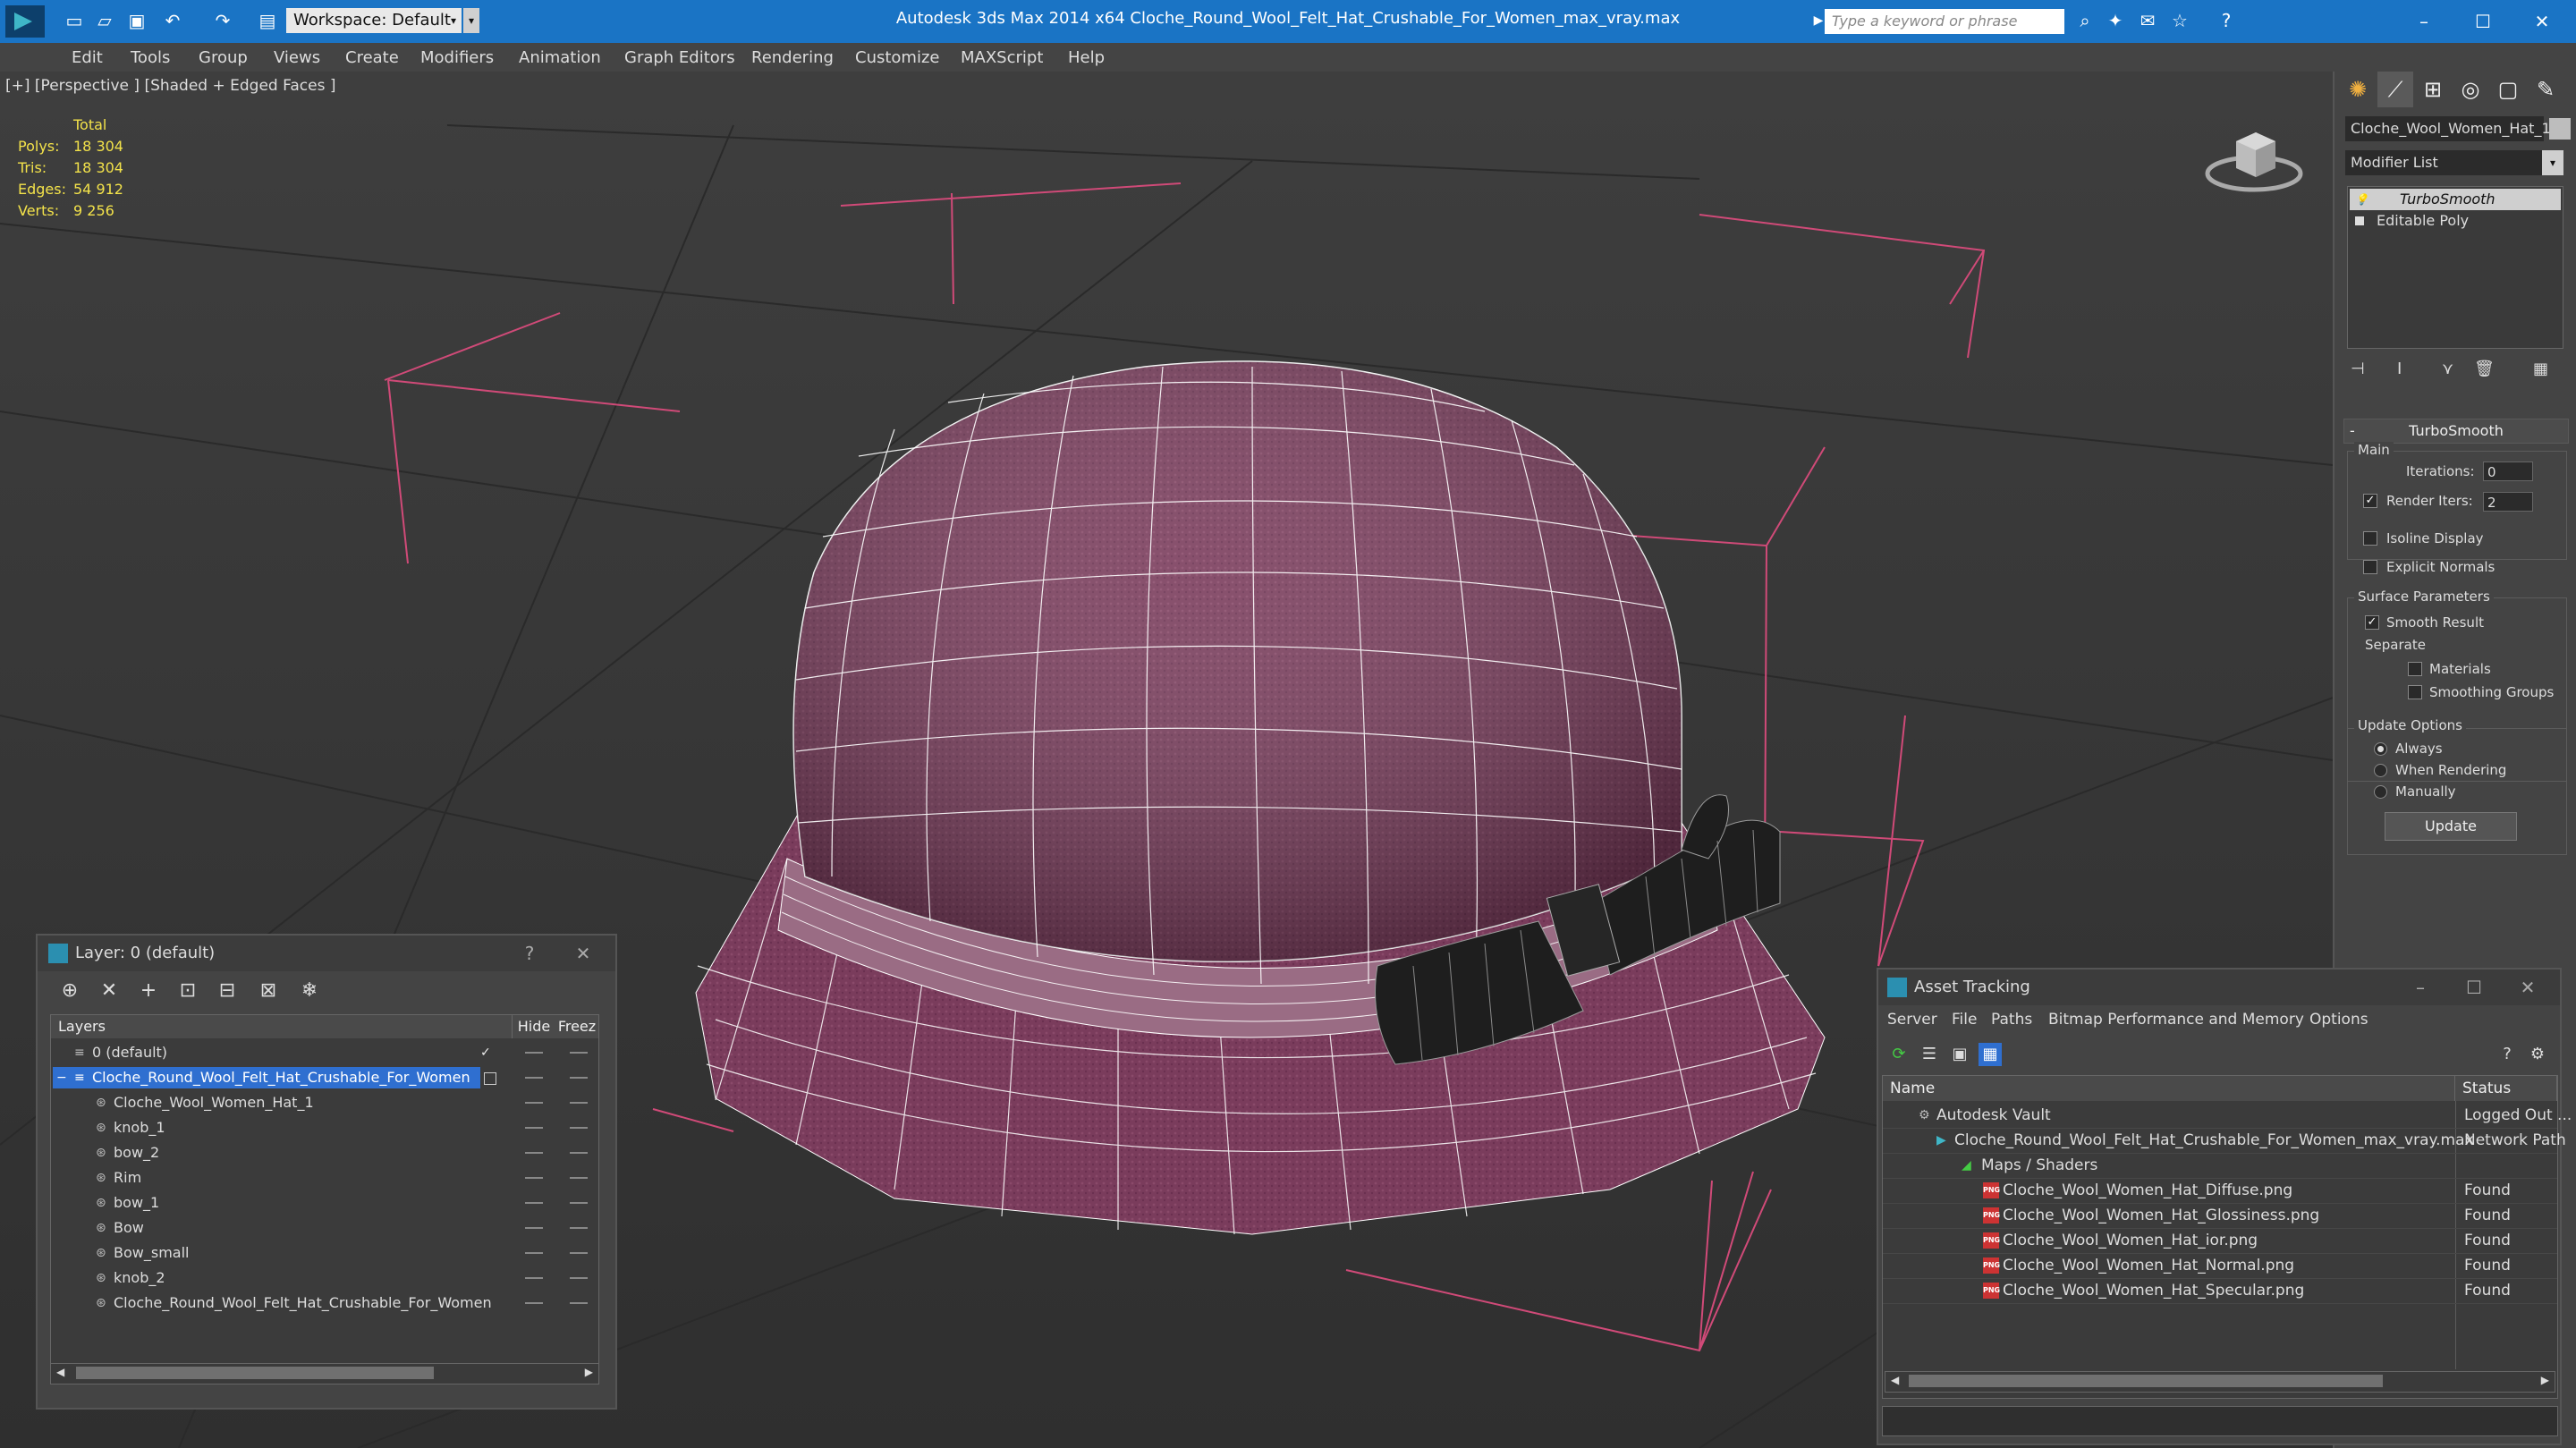  I want to click on expand-icon, so click(2359, 220).